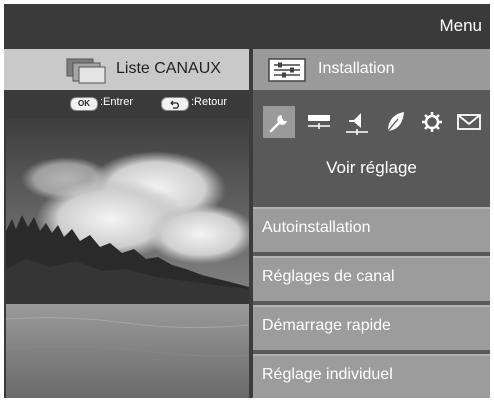  I want to click on return-key-icon, so click(175, 104).